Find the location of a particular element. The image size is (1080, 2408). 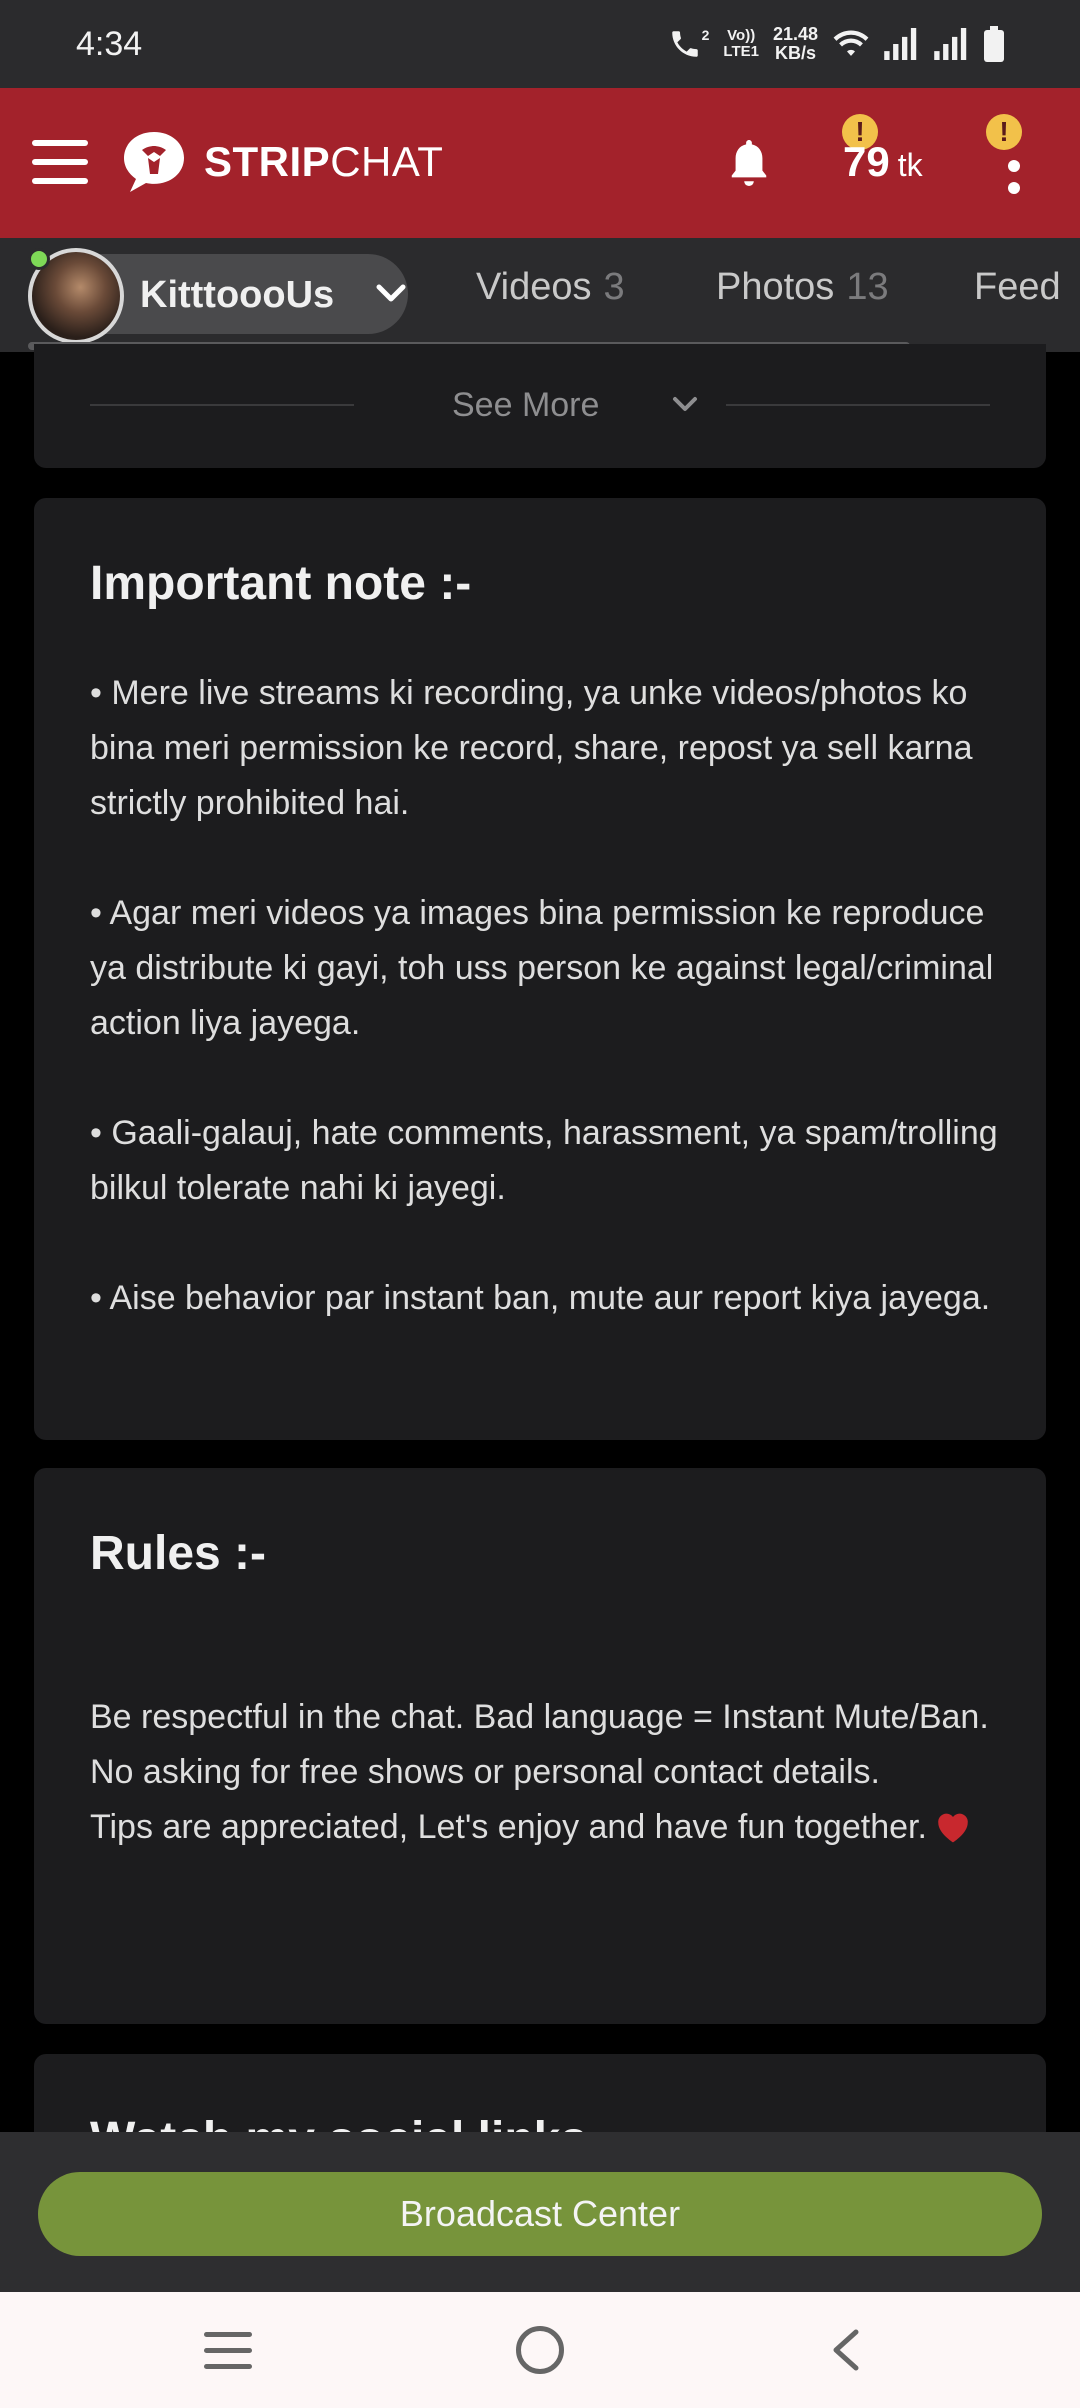

important-note-title: Important note :- is located at coordinates (281, 583).